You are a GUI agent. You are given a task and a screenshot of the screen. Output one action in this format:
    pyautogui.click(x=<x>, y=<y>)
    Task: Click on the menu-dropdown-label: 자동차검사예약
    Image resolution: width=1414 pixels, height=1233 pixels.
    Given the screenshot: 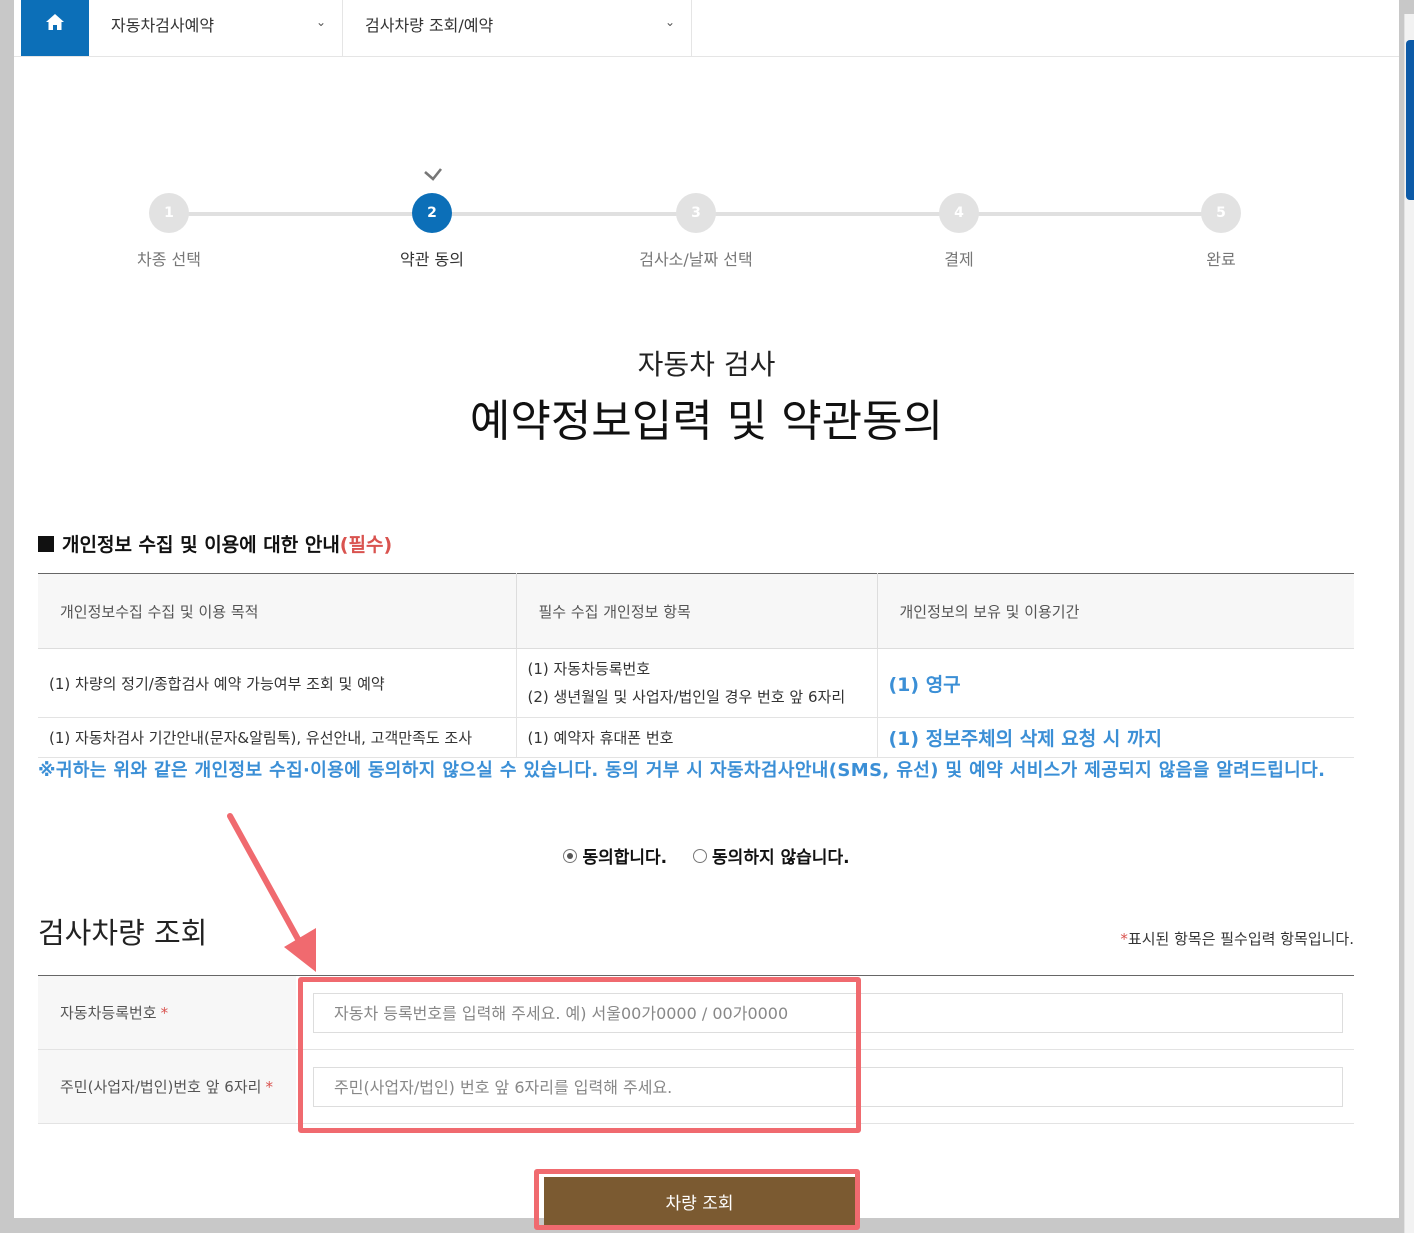 What is the action you would take?
    pyautogui.click(x=163, y=25)
    